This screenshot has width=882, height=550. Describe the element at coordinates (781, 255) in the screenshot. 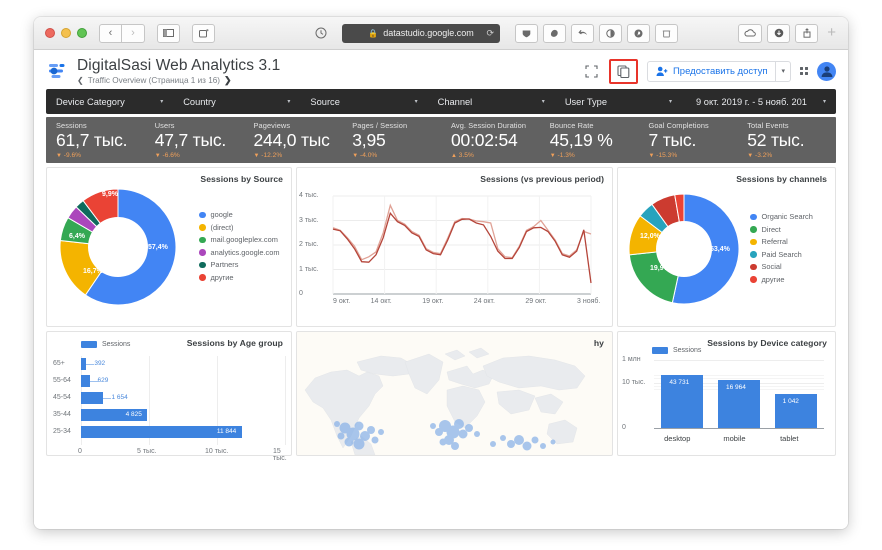

I see `legend-item: Paid Search` at that location.